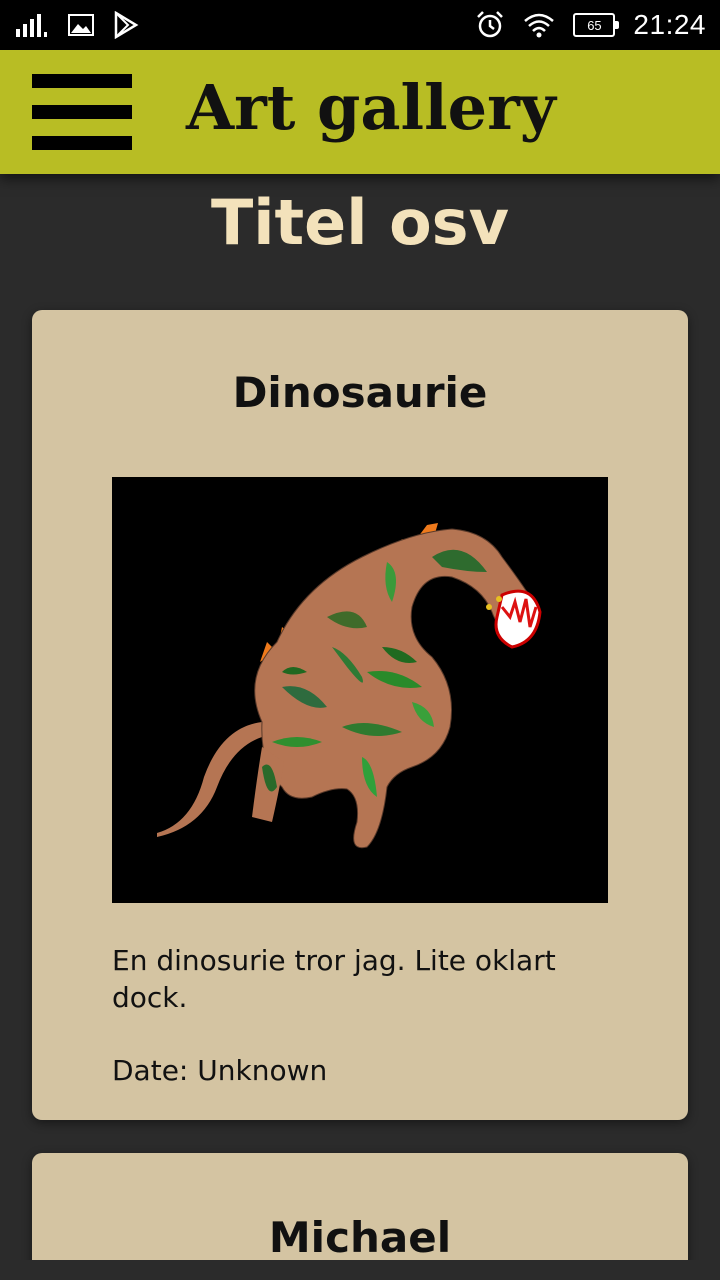  I want to click on status-right-icons: 65 21:24, so click(590, 25).